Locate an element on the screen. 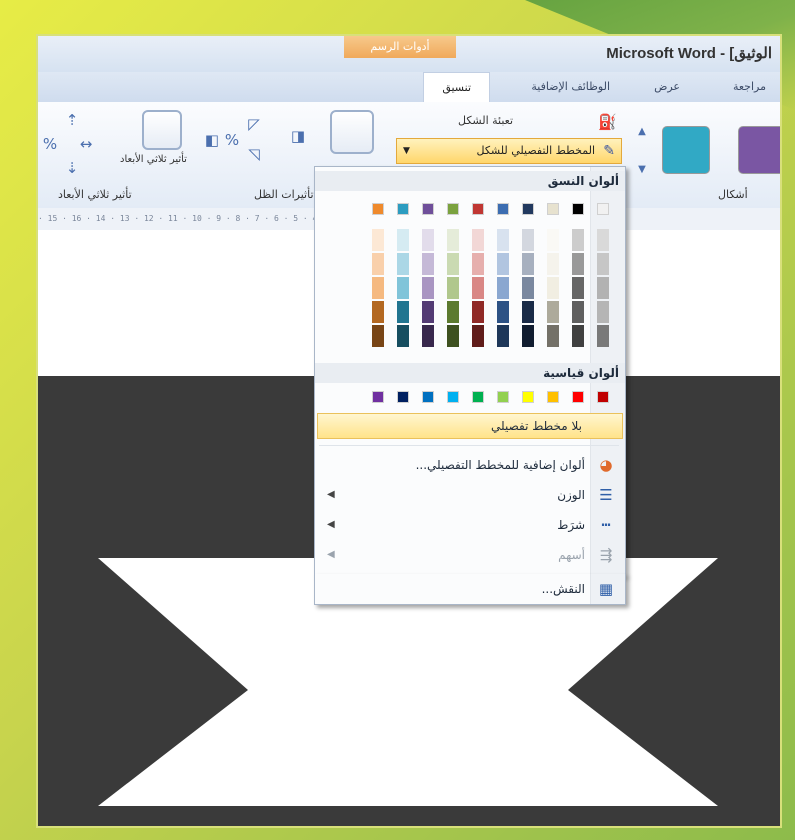  dashes-item: ┅ شرَط ◀ is located at coordinates (471, 525).